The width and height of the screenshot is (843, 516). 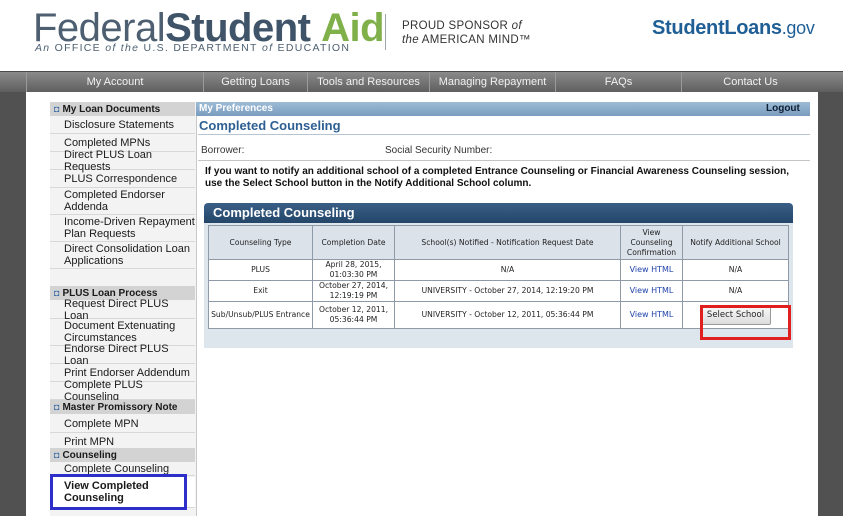 I want to click on logo-tagline-part: of, so click(x=267, y=48).